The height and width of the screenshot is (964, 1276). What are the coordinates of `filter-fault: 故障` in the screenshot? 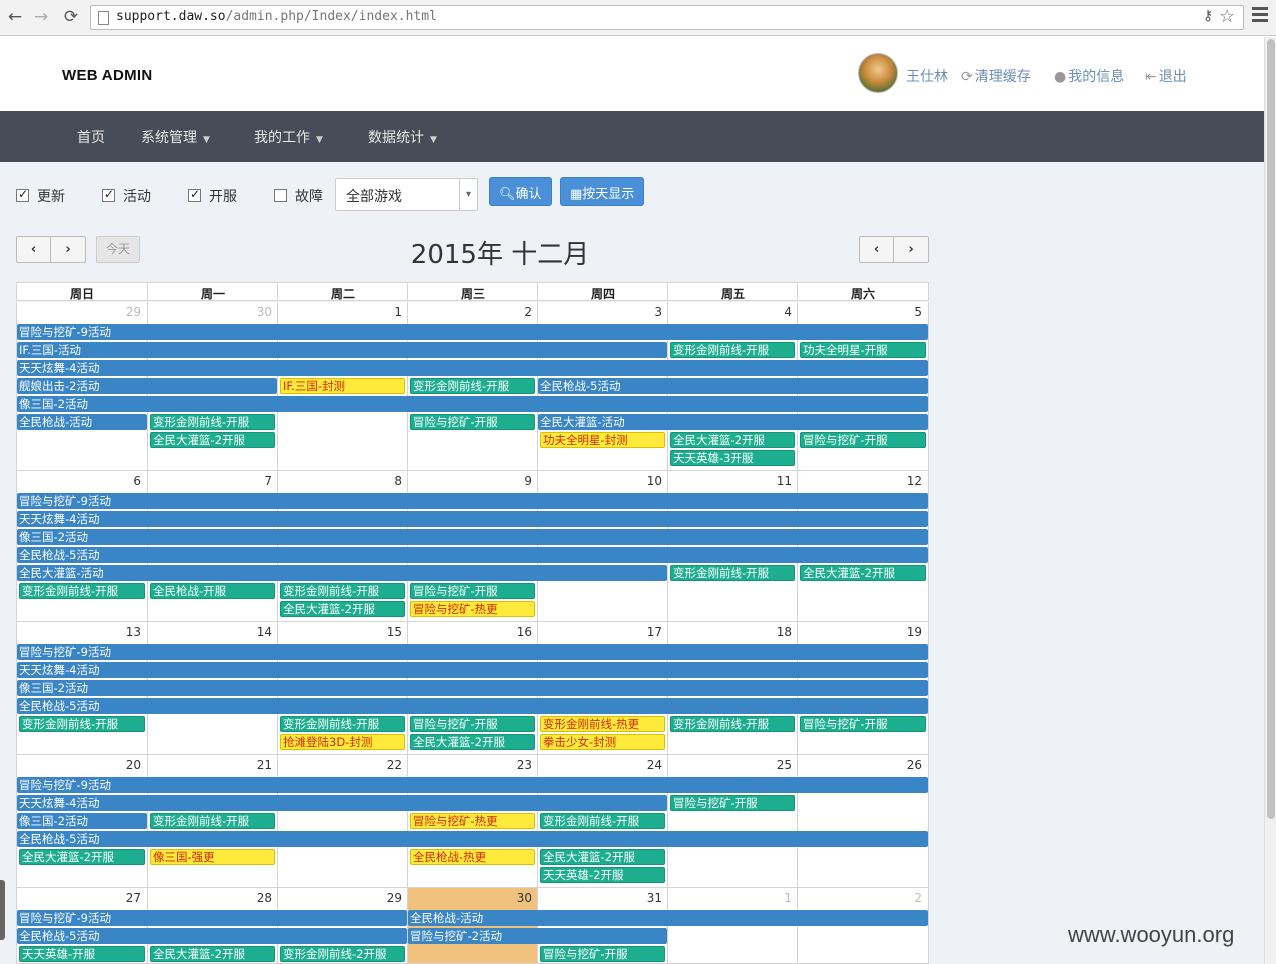 It's located at (298, 196).